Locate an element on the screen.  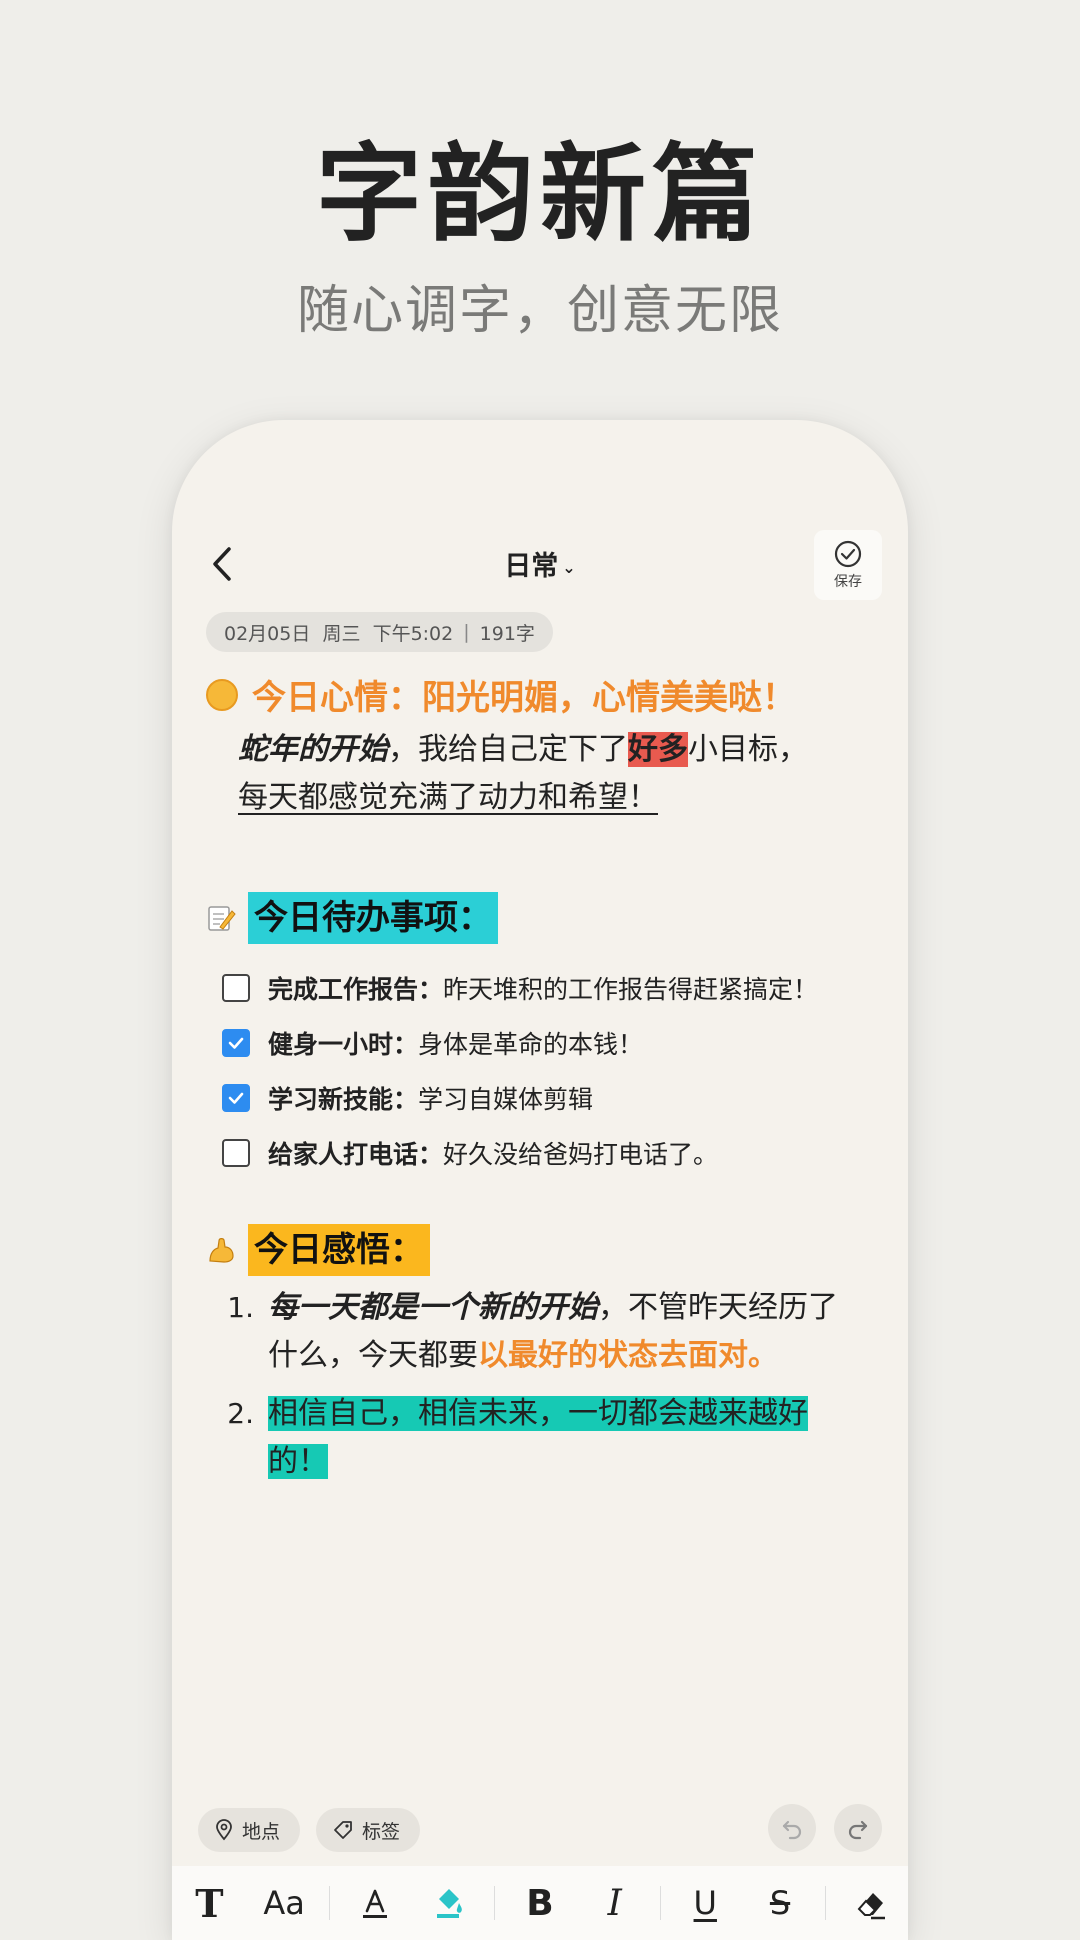
list-teal-highlight: 相信自己，相信未来，一切都会越来越好的！ is located at coordinates (538, 1437).